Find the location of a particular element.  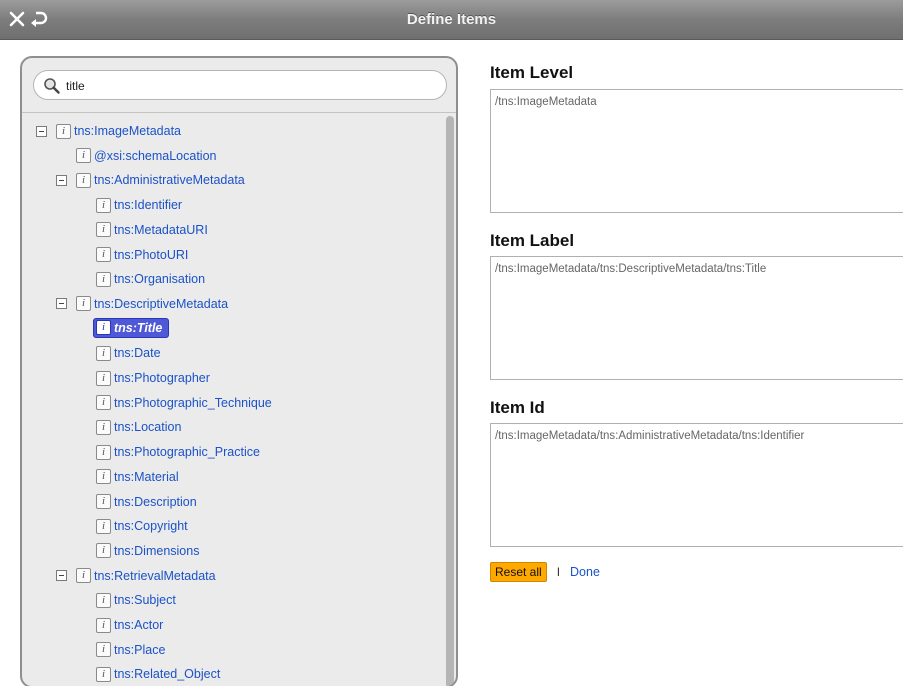

tree-node-label: tns:Dimensions is located at coordinates (157, 550).